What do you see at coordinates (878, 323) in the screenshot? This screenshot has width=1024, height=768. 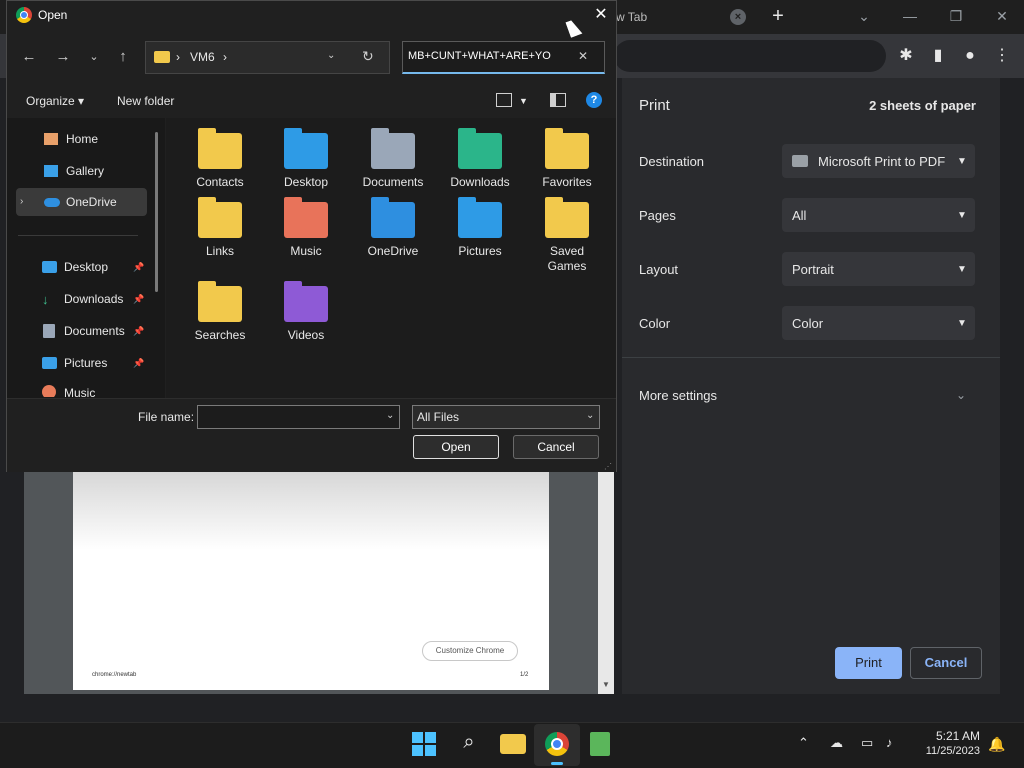 I see `color-select: Color` at bounding box center [878, 323].